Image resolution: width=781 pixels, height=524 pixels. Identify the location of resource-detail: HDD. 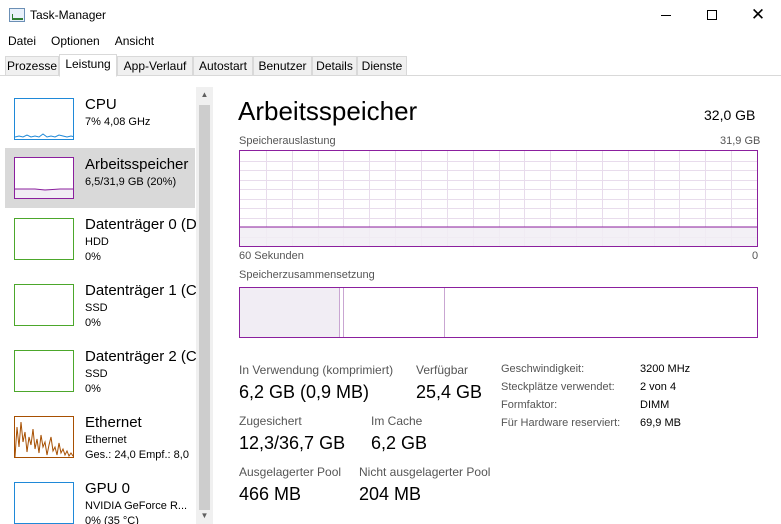
(97, 242).